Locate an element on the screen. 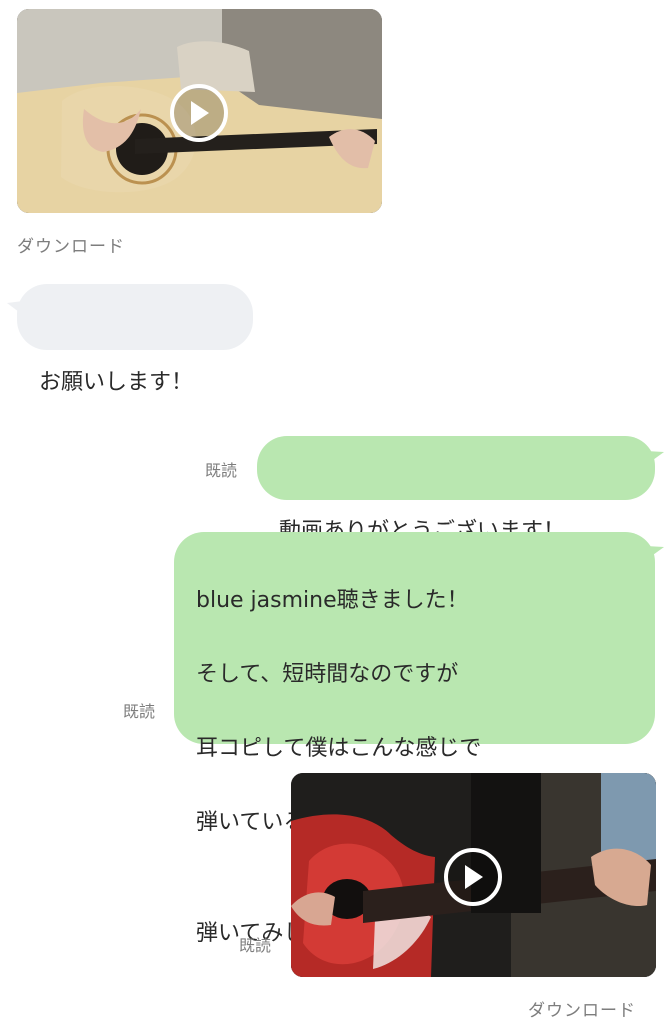 Image resolution: width=672 pixels, height=1024 pixels. outgoing-message: 動画ありがとうございます！ is located at coordinates (456, 490).